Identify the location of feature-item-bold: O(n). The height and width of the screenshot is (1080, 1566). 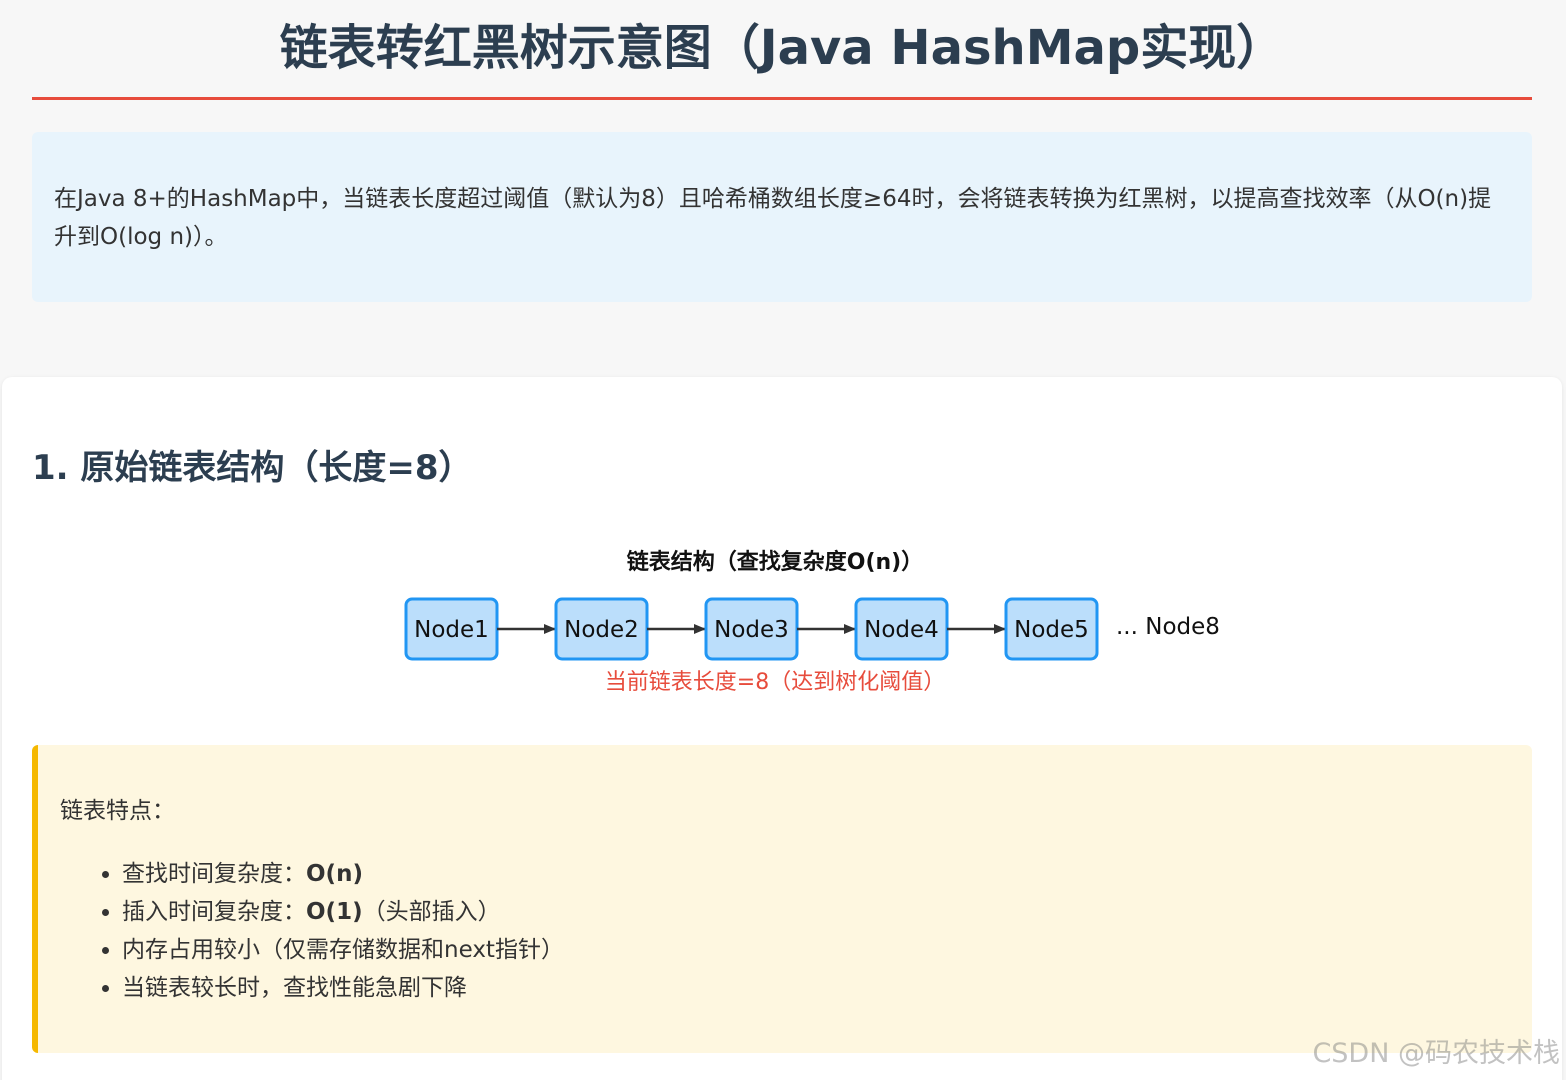
(334, 874).